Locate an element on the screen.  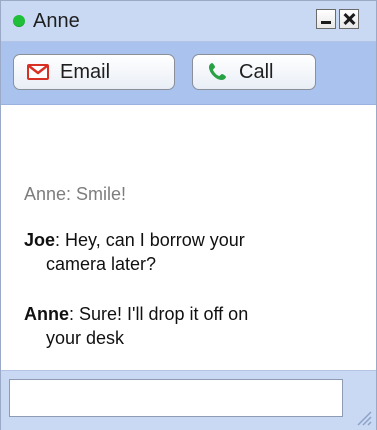
message-continuation: camera later? is located at coordinates (101, 264).